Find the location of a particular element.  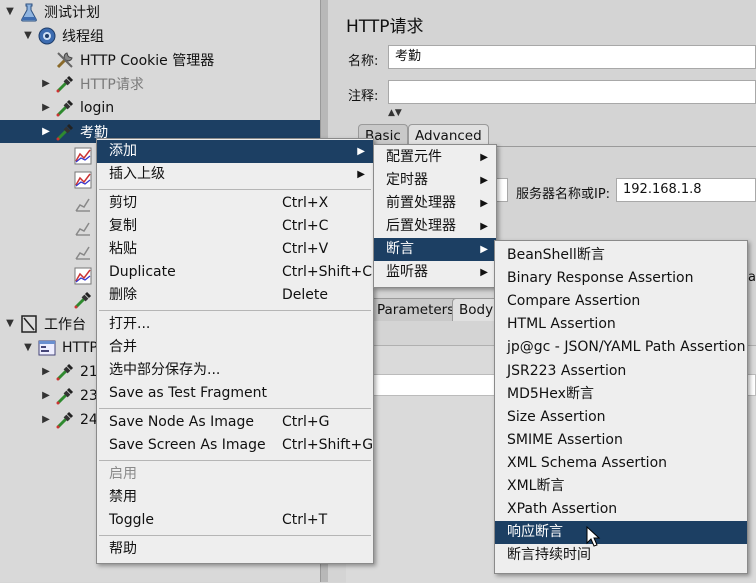

menu-item-label: XPath Assertion is located at coordinates (562, 509).